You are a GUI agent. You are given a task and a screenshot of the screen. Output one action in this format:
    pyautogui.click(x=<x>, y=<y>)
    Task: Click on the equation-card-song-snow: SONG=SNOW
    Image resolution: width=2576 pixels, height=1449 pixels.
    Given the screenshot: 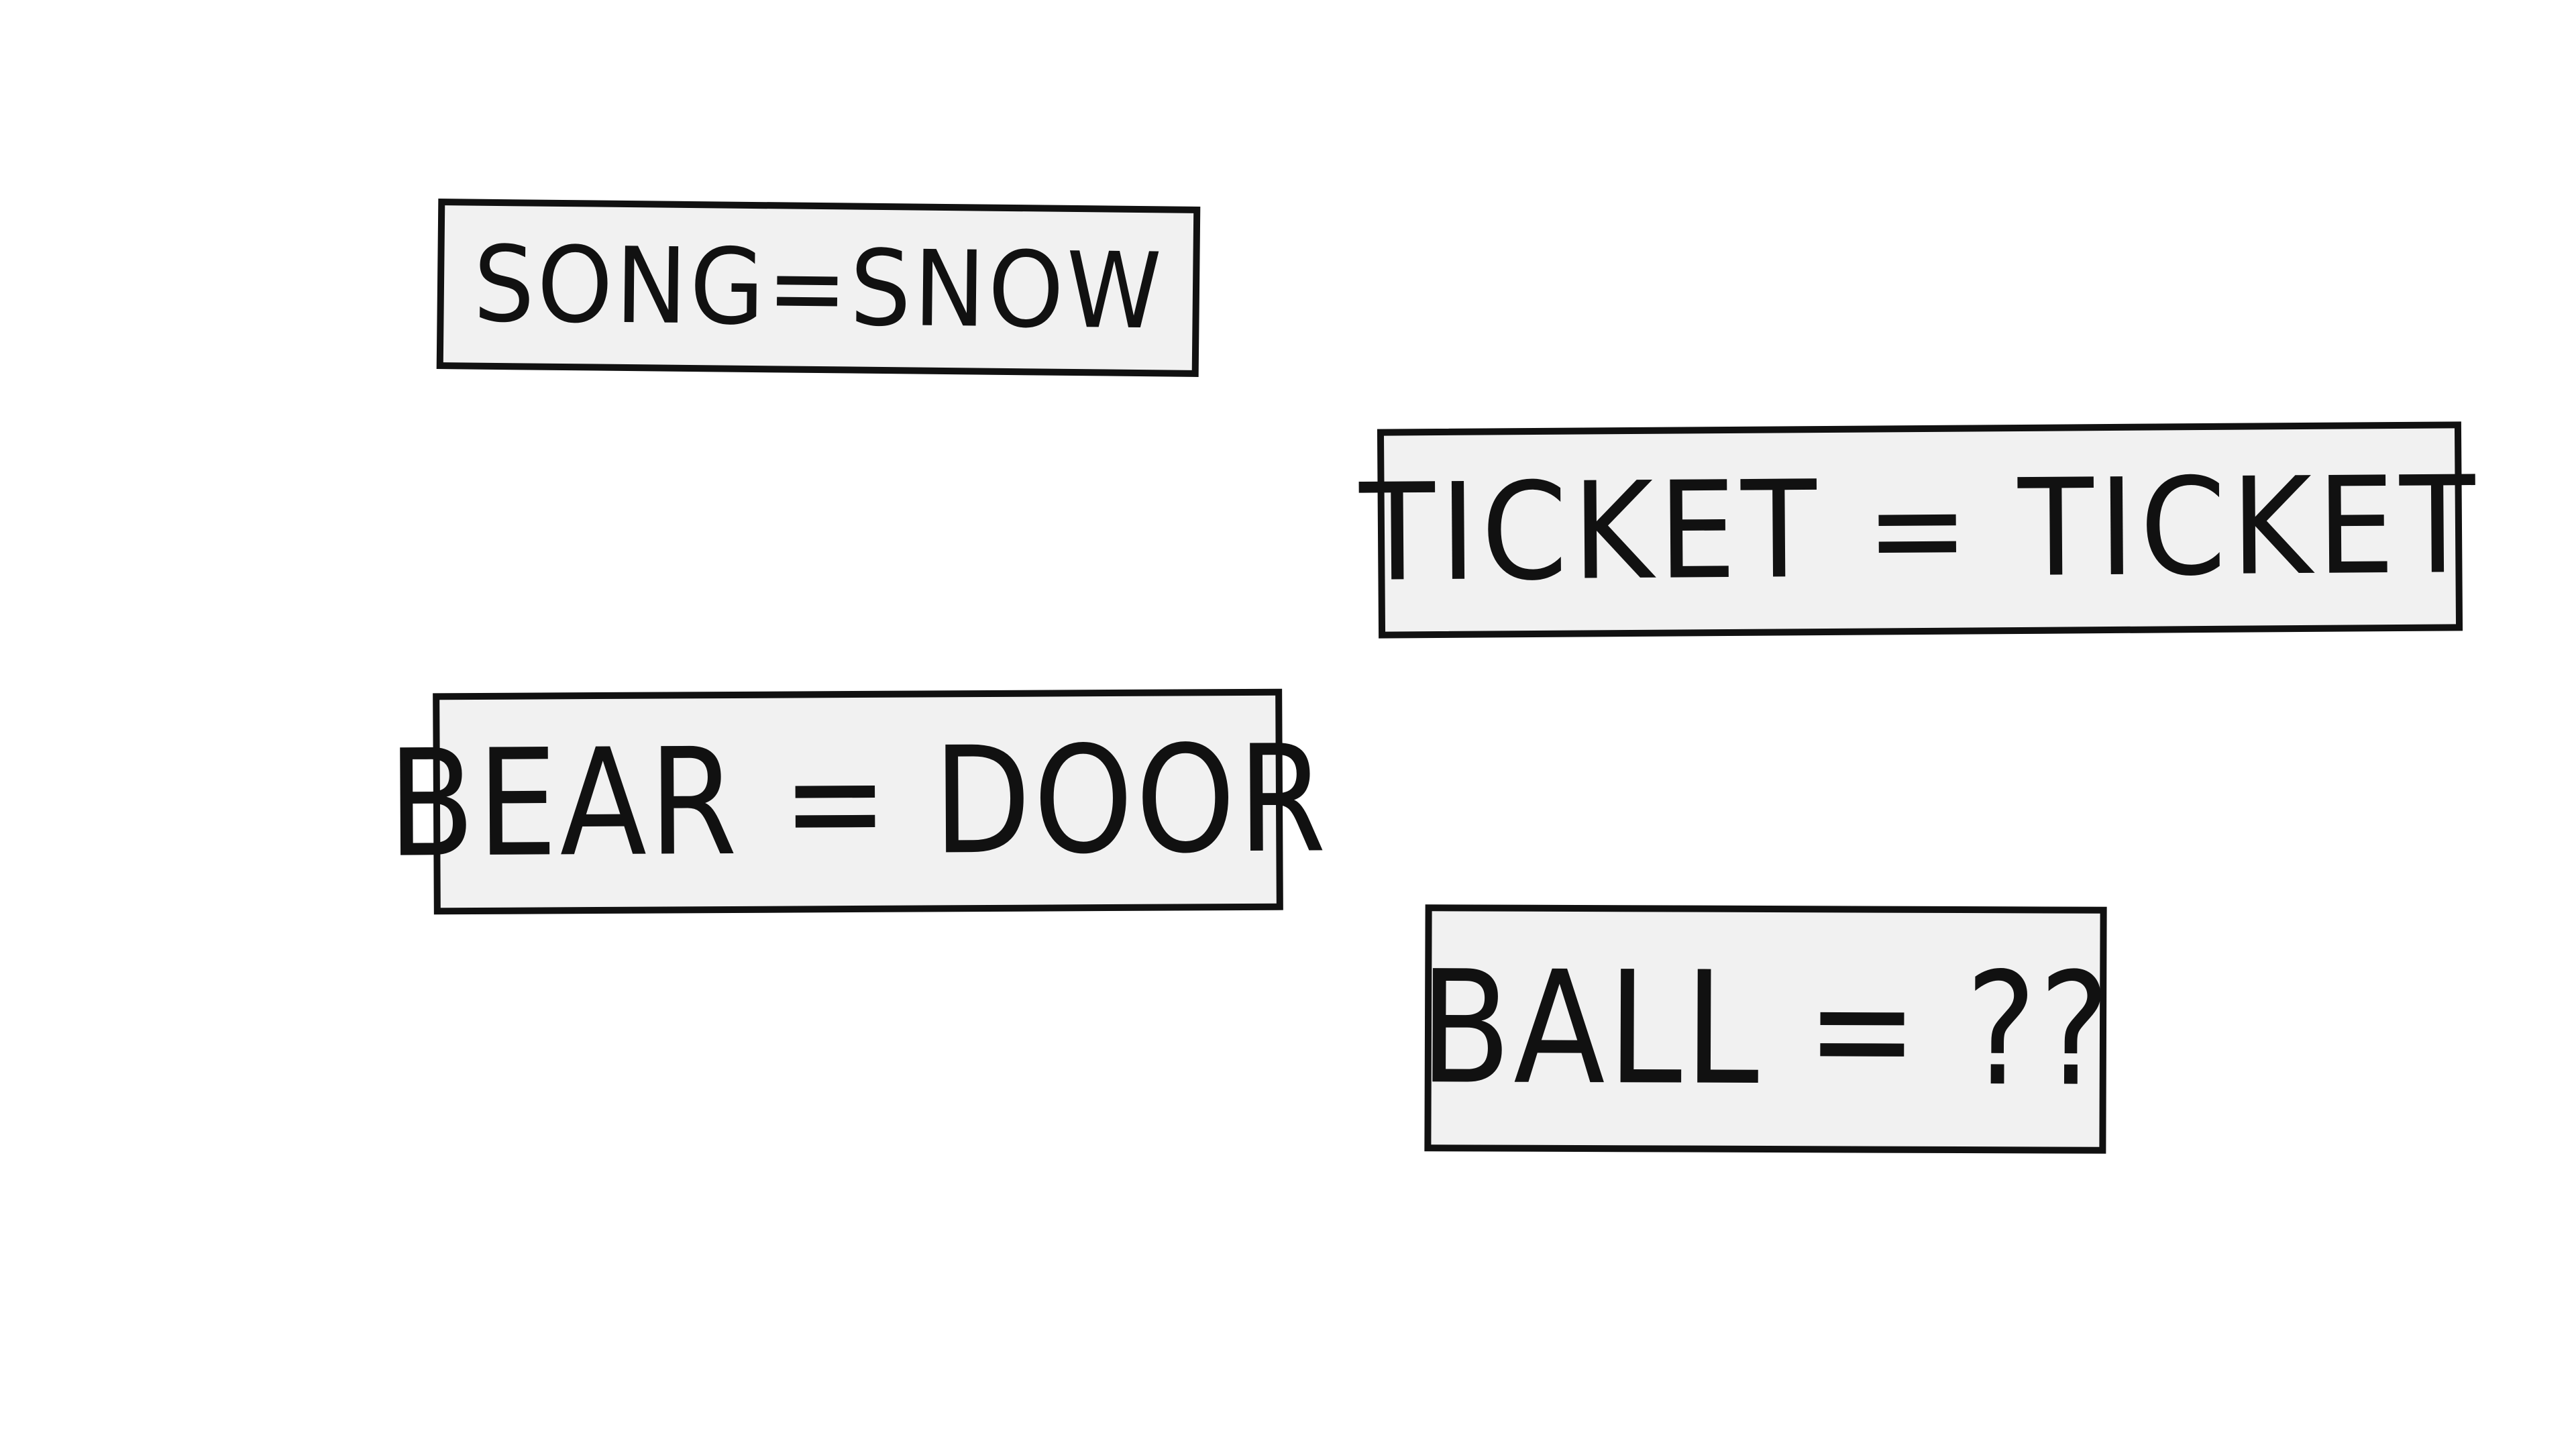 What is the action you would take?
    pyautogui.click(x=818, y=288)
    